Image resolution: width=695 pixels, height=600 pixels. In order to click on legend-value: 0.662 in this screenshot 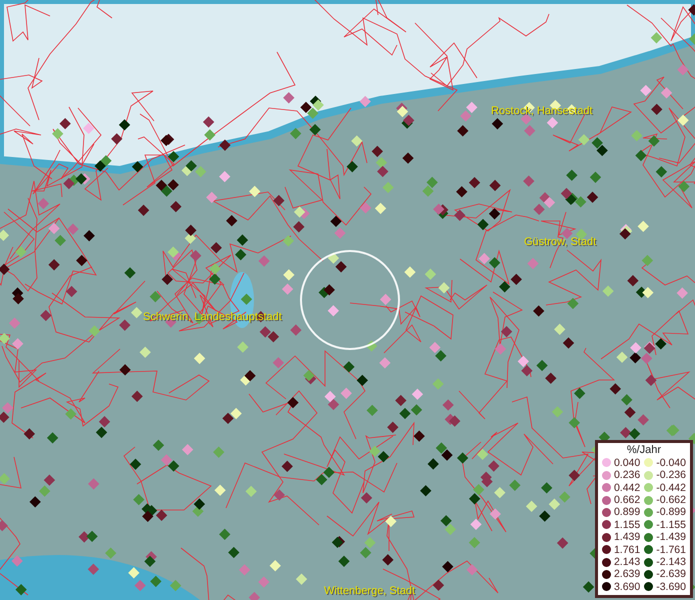, I will do `click(627, 500)`.